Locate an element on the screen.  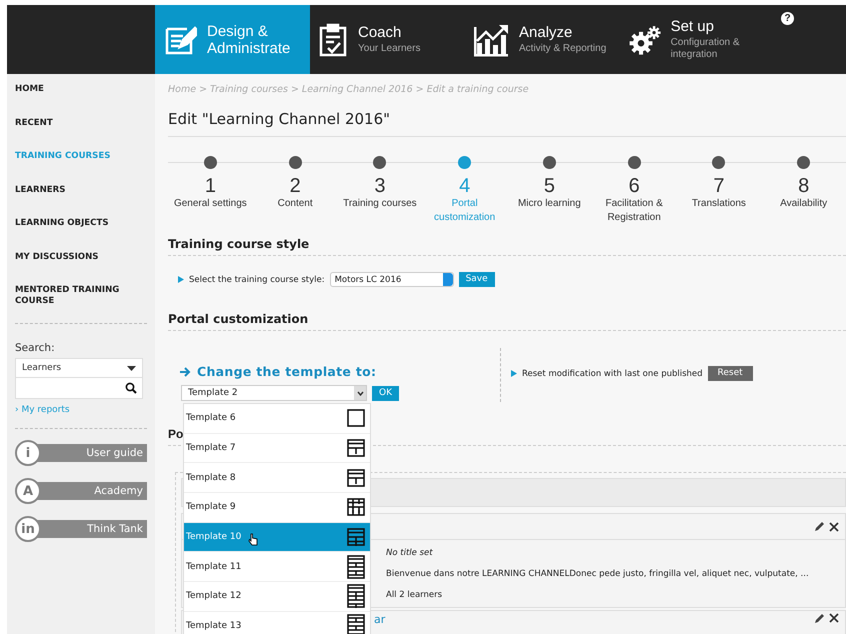
resource-badge: i is located at coordinates (28, 453).